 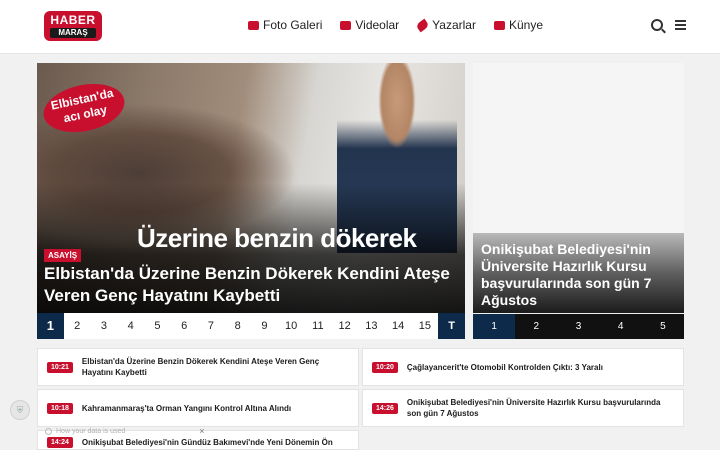 What do you see at coordinates (657, 25) in the screenshot?
I see `search-icon` at bounding box center [657, 25].